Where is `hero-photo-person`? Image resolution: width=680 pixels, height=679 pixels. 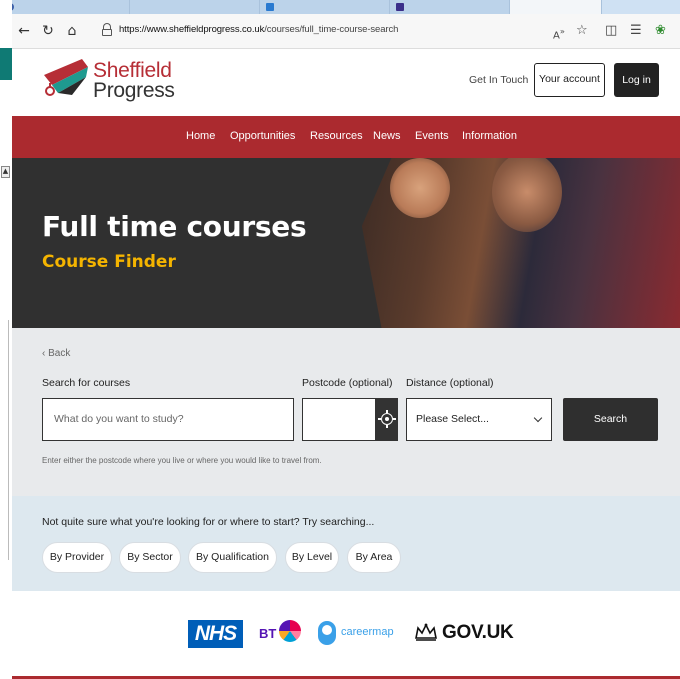 hero-photo-person is located at coordinates (420, 188).